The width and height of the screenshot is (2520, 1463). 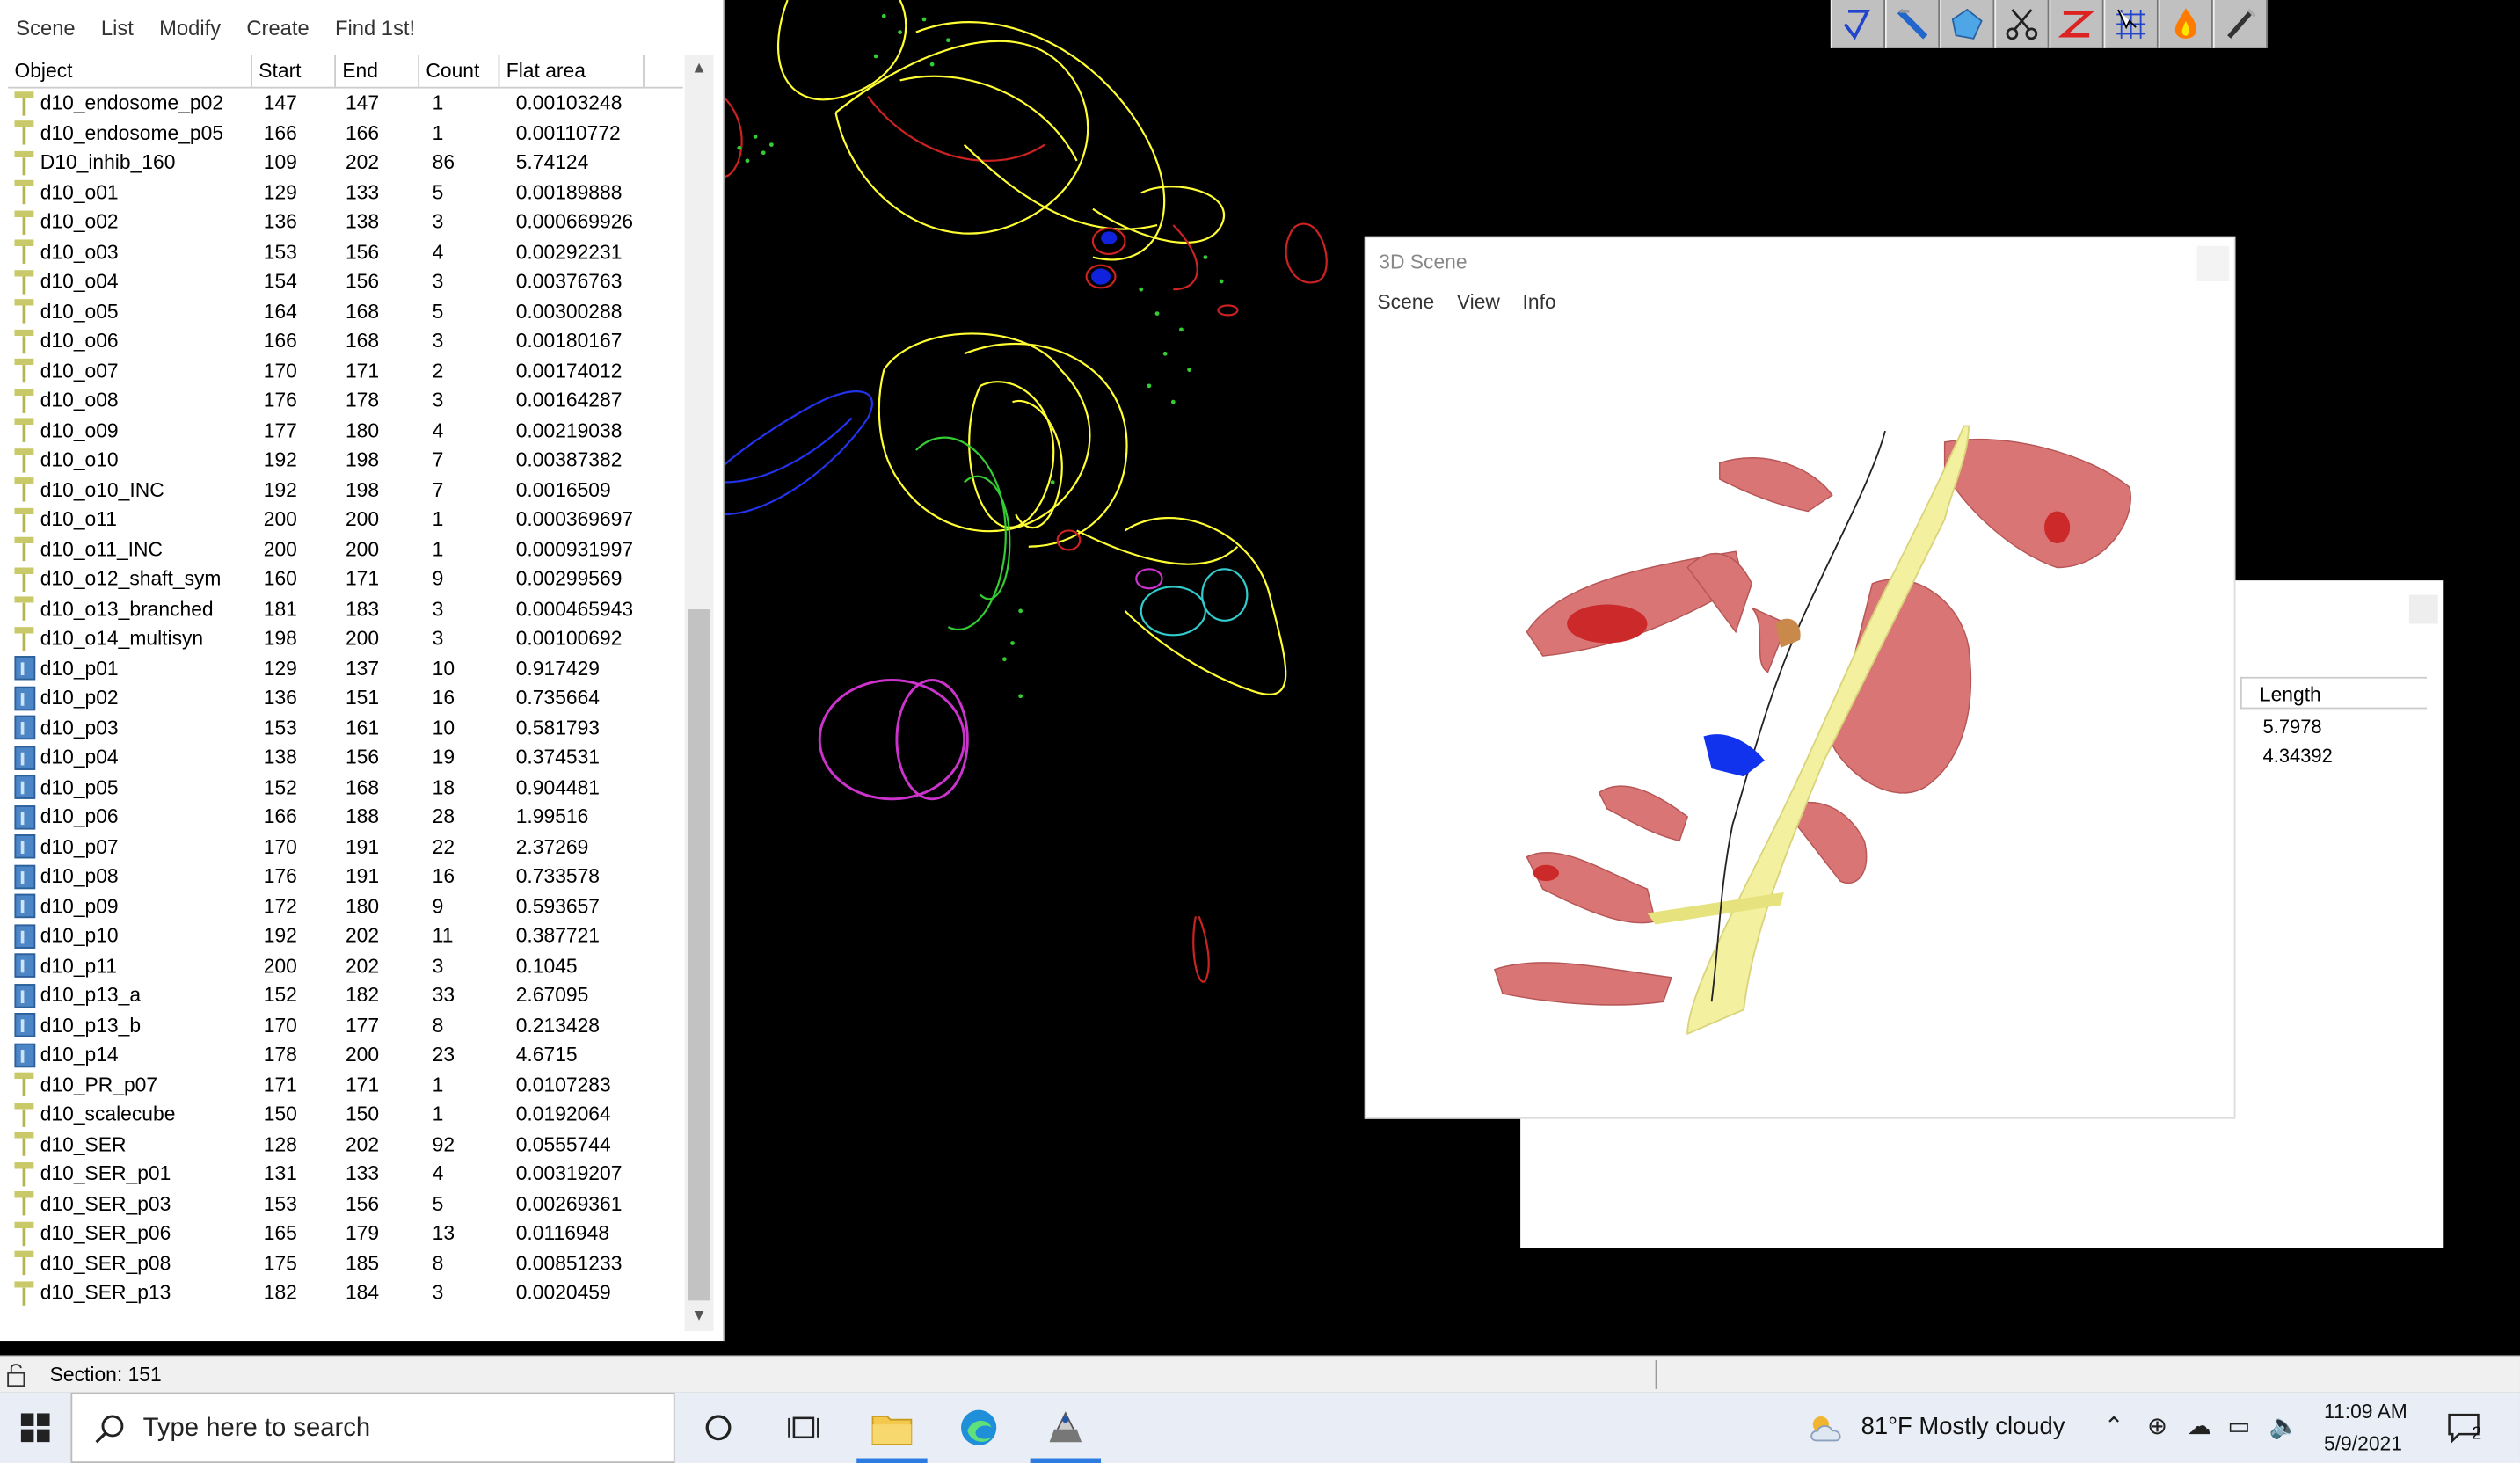 What do you see at coordinates (130, 71) in the screenshot?
I see `column-header-object: Object` at bounding box center [130, 71].